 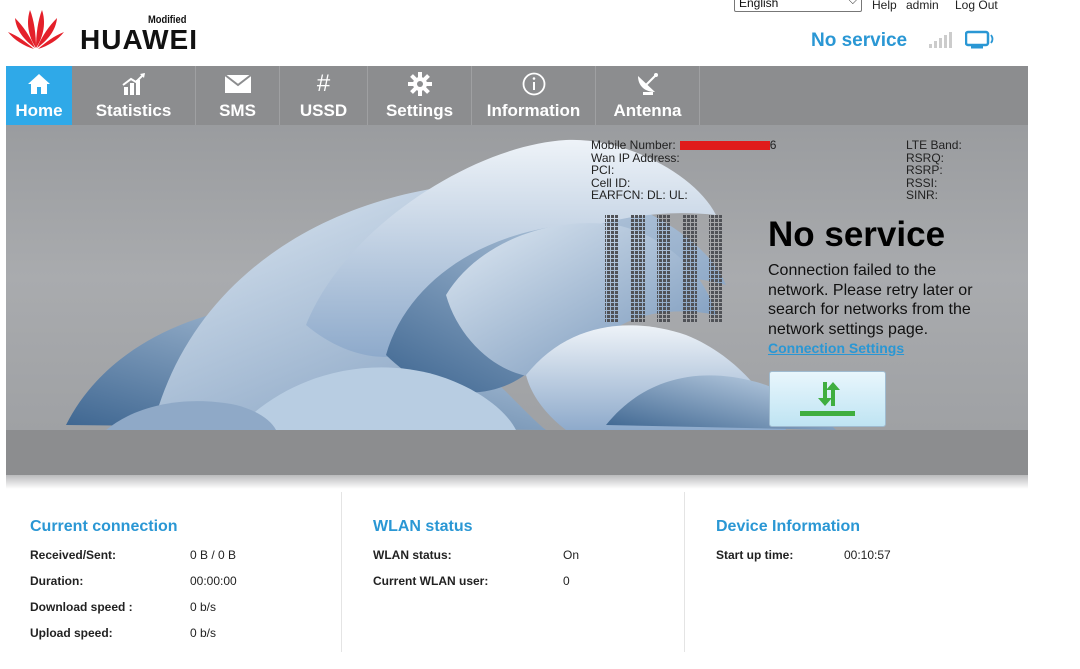 I want to click on gear-icon, so click(x=419, y=84).